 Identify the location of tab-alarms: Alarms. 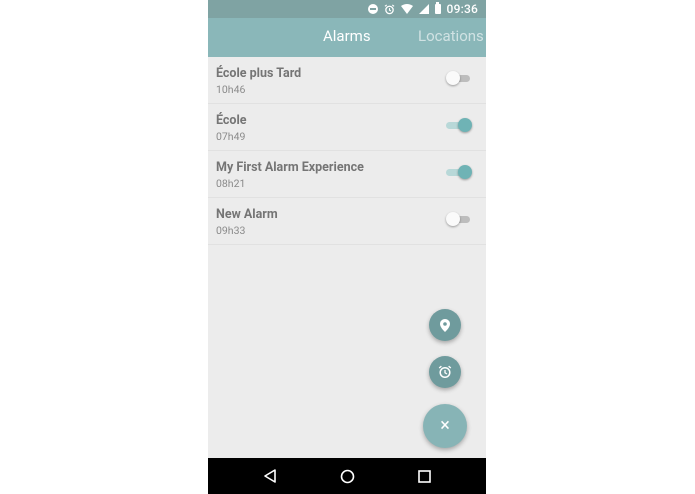
(347, 36).